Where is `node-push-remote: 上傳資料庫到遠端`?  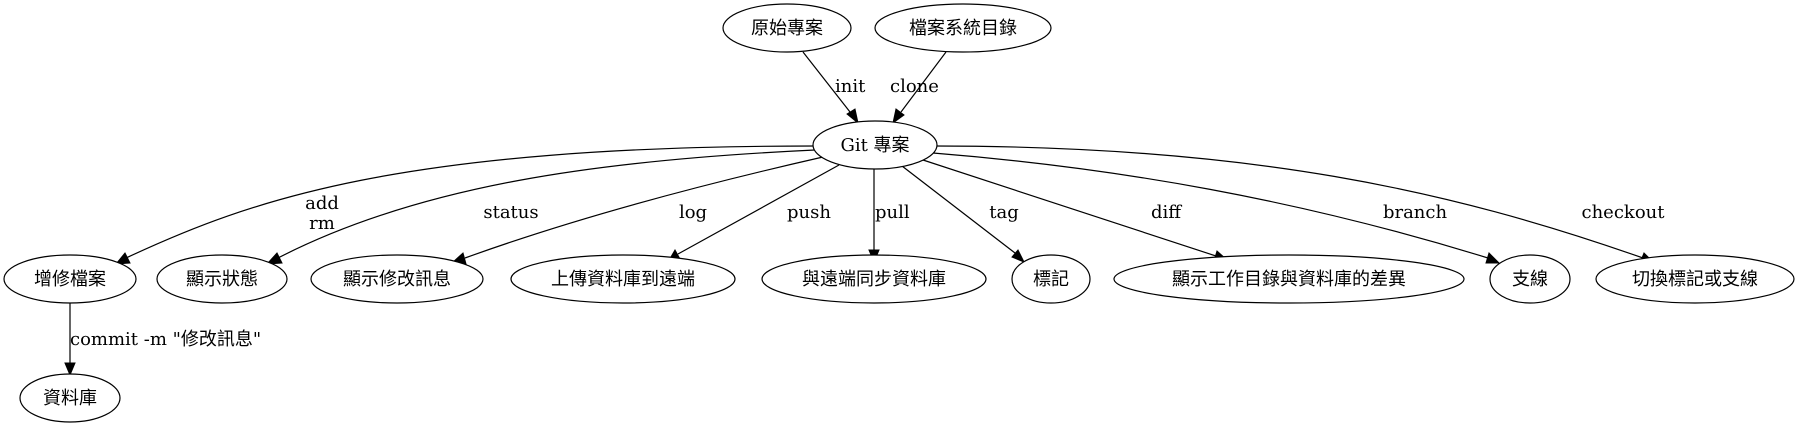
node-push-remote: 上傳資料庫到遠端 is located at coordinates (623, 279).